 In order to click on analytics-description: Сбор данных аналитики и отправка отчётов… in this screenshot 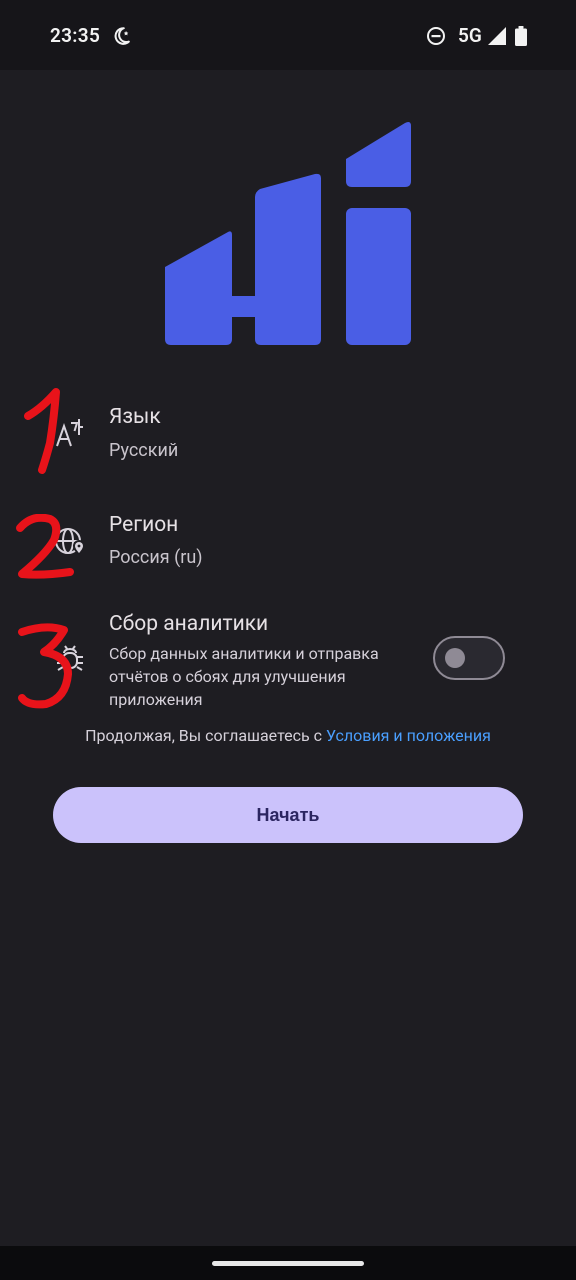, I will do `click(244, 676)`.